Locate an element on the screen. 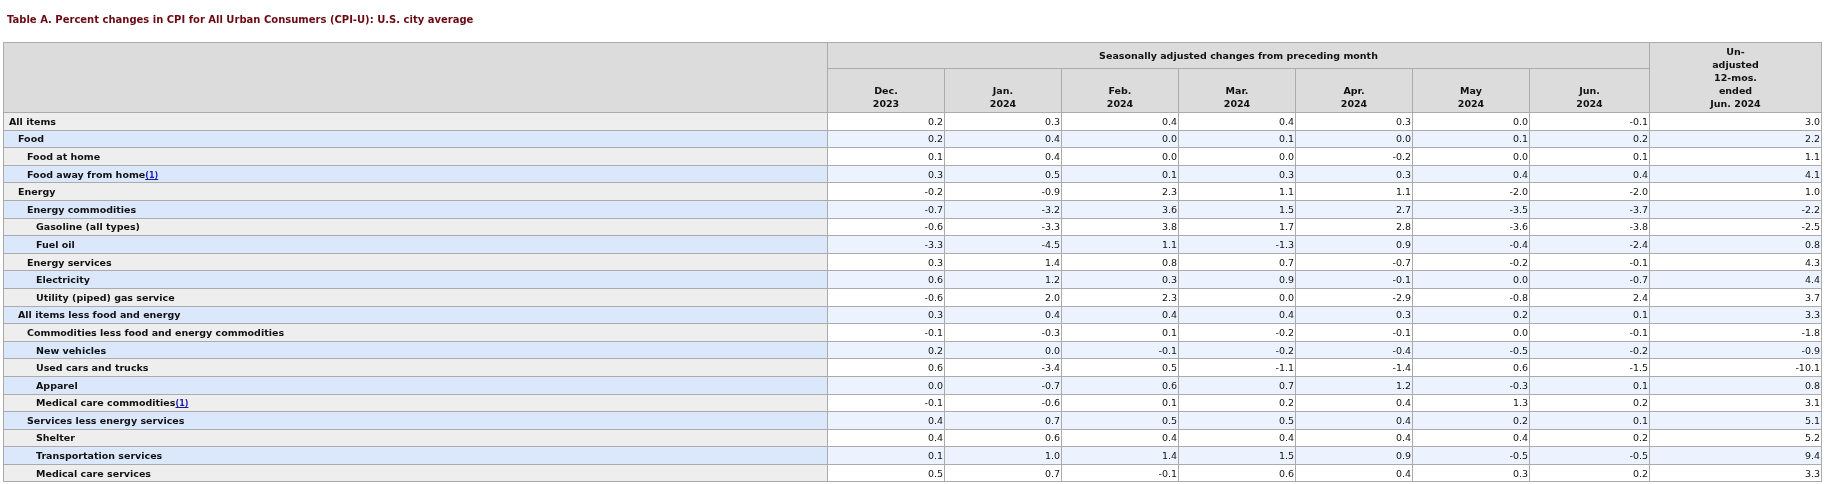  row-label: Food away from home is located at coordinates (86, 174).